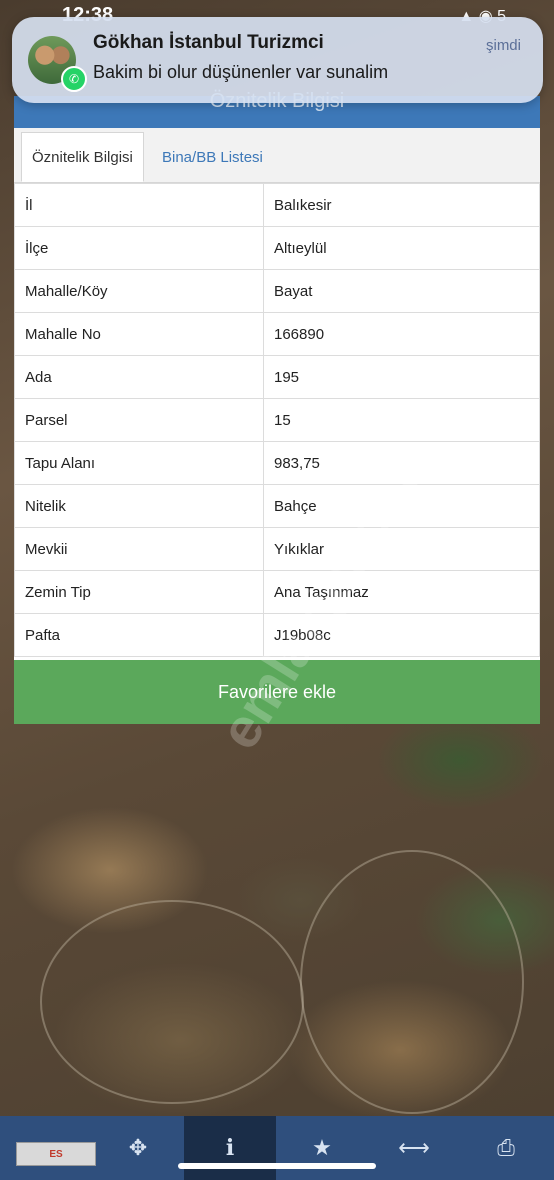 This screenshot has width=554, height=1180. Describe the element at coordinates (401, 420) in the screenshot. I see `attribute-value: 15` at that location.